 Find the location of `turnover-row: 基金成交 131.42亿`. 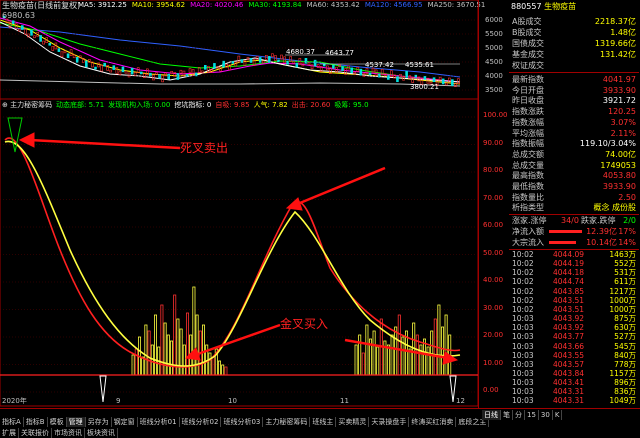

turnover-row: 基金成交 131.42亿 is located at coordinates (574, 54).